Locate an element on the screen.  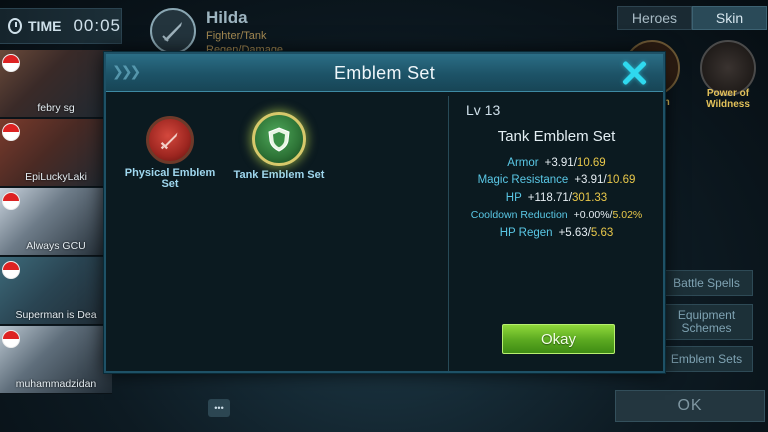
equipment-schemes-button: Equipment Schemes is located at coordinates (706, 322).